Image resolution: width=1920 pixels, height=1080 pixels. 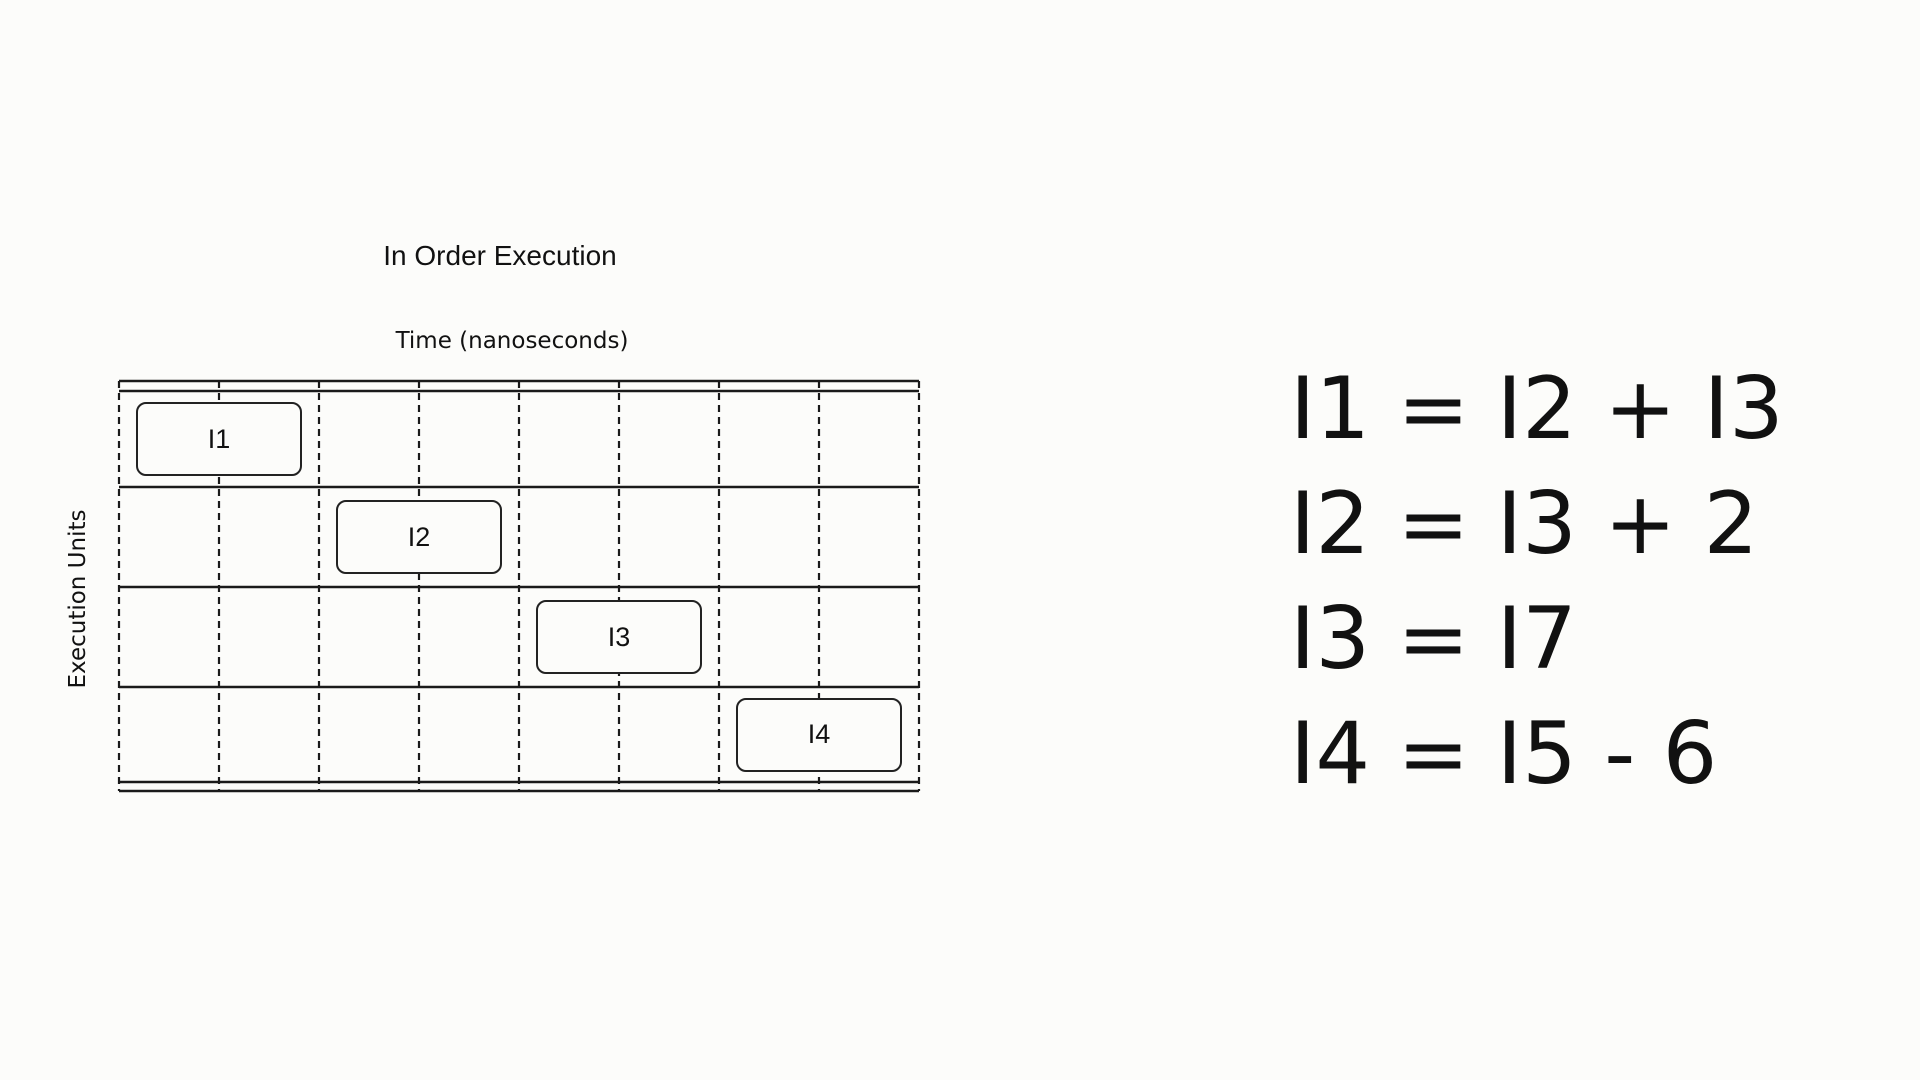 I want to click on equation-line: I3 = I7, so click(x=1433, y=639).